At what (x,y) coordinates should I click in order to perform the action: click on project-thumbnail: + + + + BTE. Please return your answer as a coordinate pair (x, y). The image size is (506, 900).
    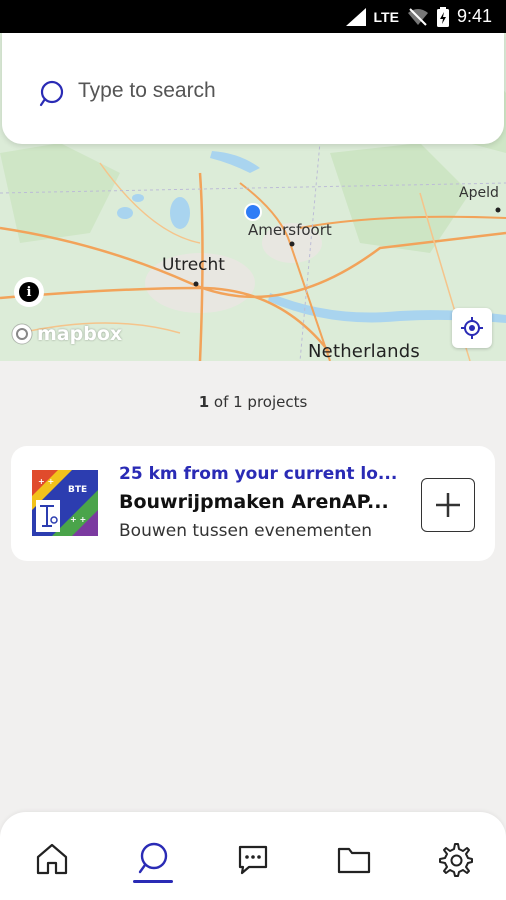
    Looking at the image, I should click on (65, 503).